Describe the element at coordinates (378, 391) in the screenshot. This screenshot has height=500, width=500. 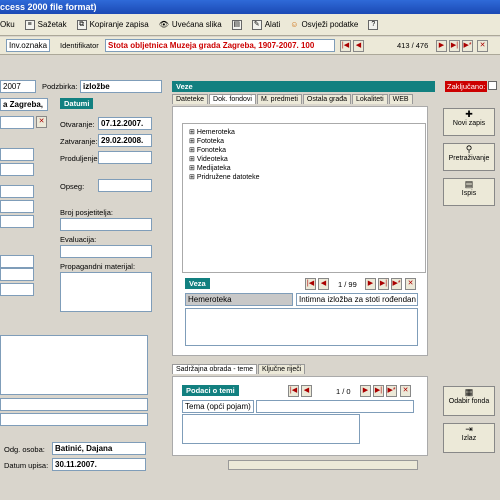
I see `tema-last-button: ▶|` at that location.